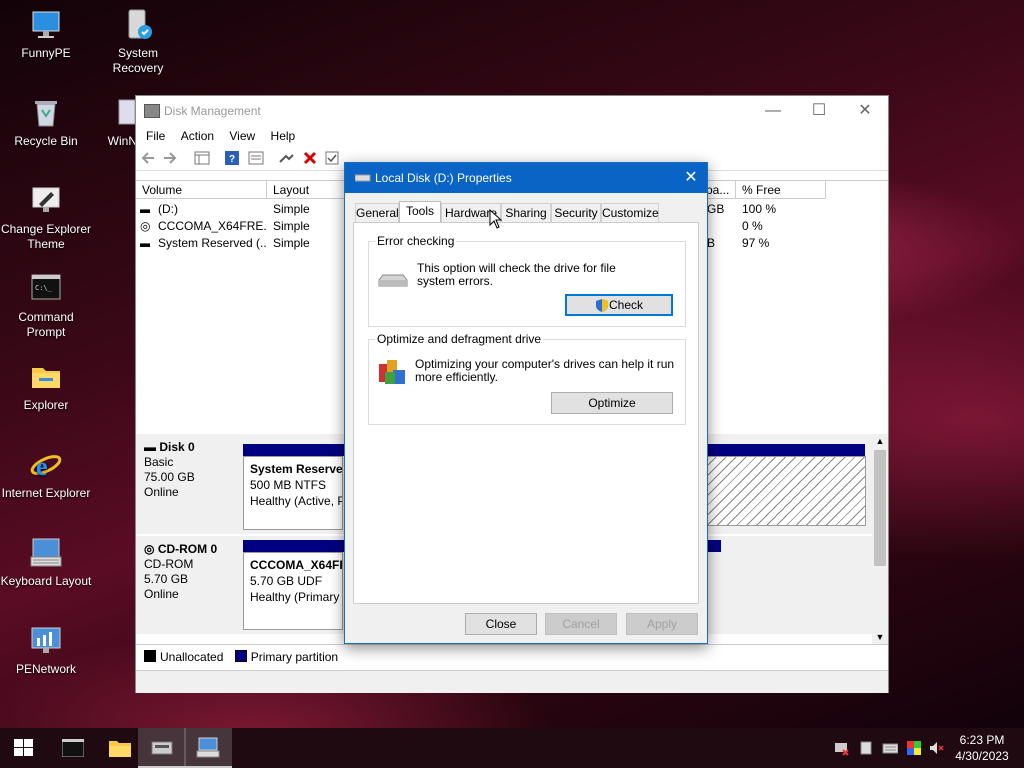 The width and height of the screenshot is (1024, 768). I want to click on keyboard-tray-icon, so click(890, 748).